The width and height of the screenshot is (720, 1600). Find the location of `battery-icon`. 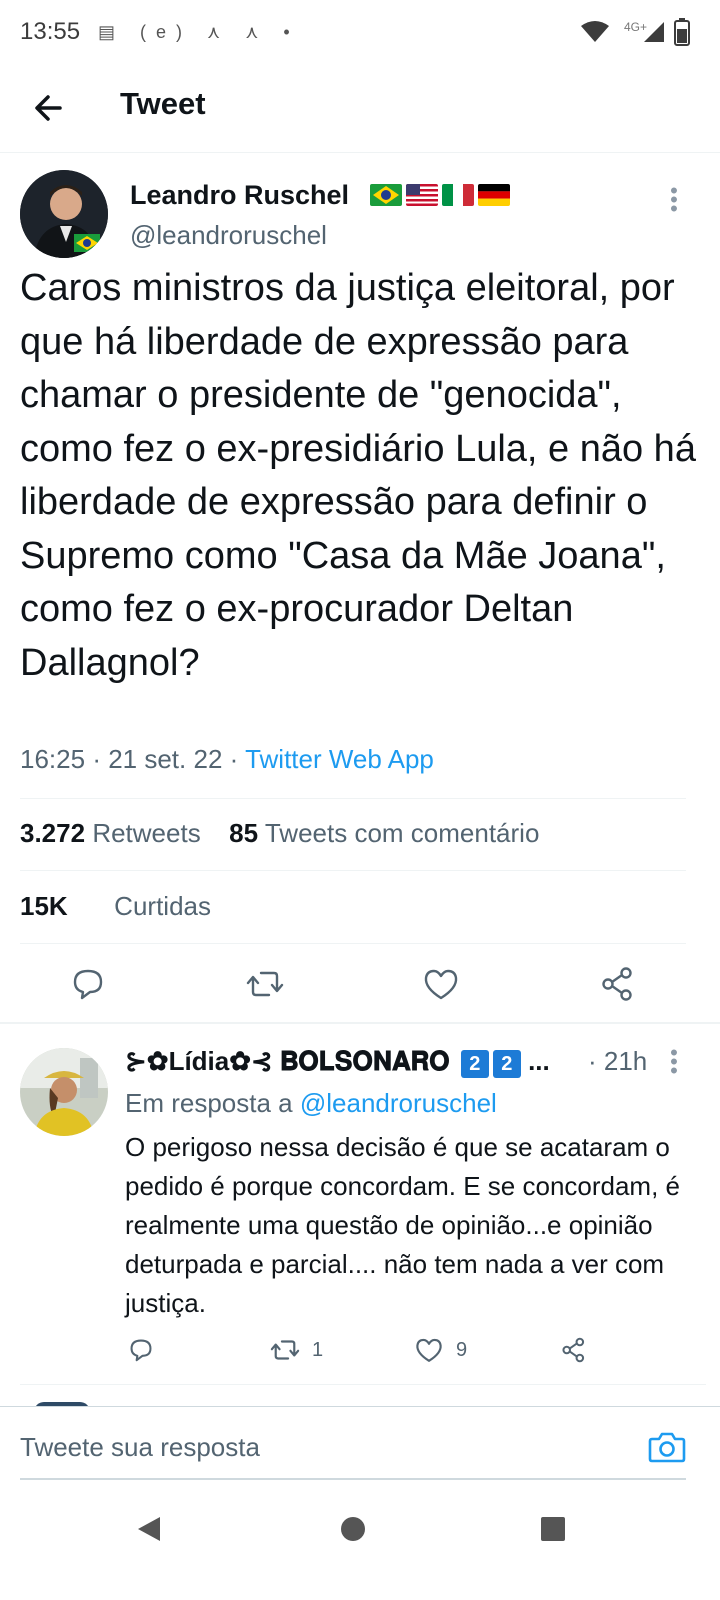

battery-icon is located at coordinates (682, 32).